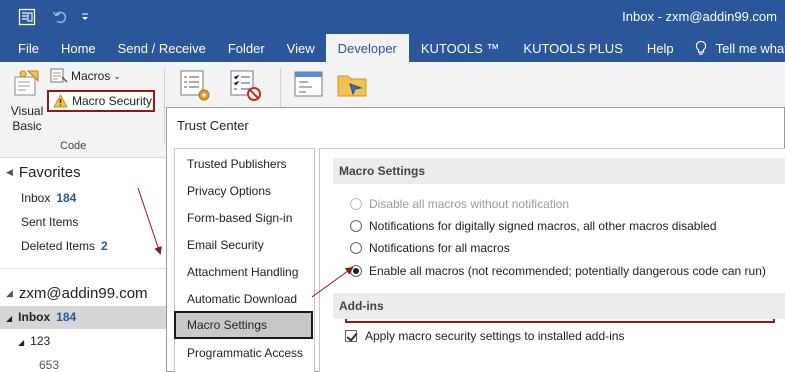 The width and height of the screenshot is (785, 372). What do you see at coordinates (40, 341) in the screenshot?
I see `folder-name: 123` at bounding box center [40, 341].